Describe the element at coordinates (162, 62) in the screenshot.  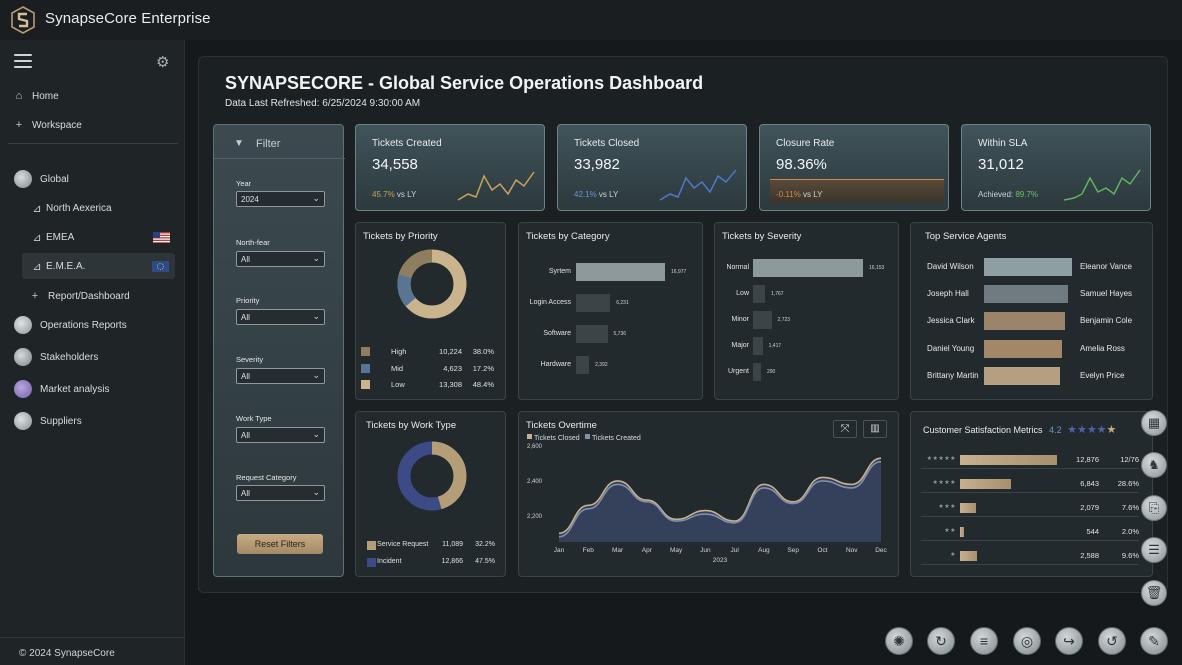
I see `gears-icon: ⚙` at that location.